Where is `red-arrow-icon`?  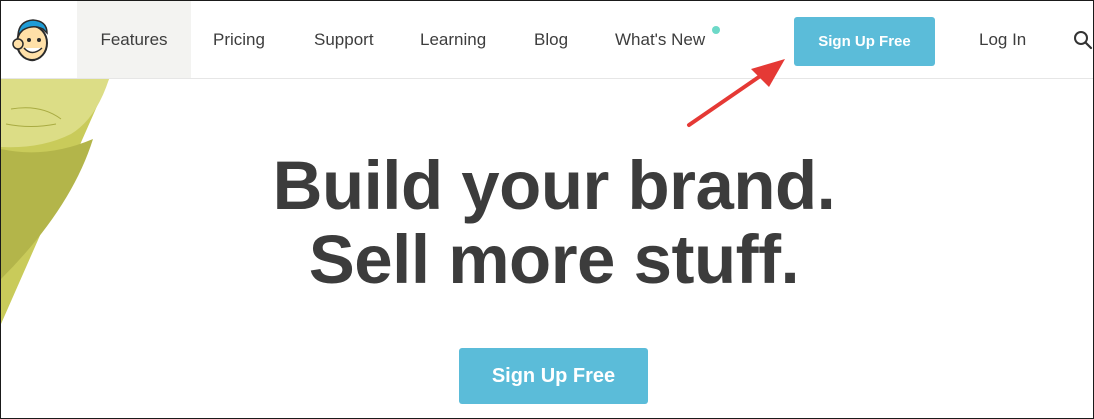
red-arrow-icon is located at coordinates (736, 93).